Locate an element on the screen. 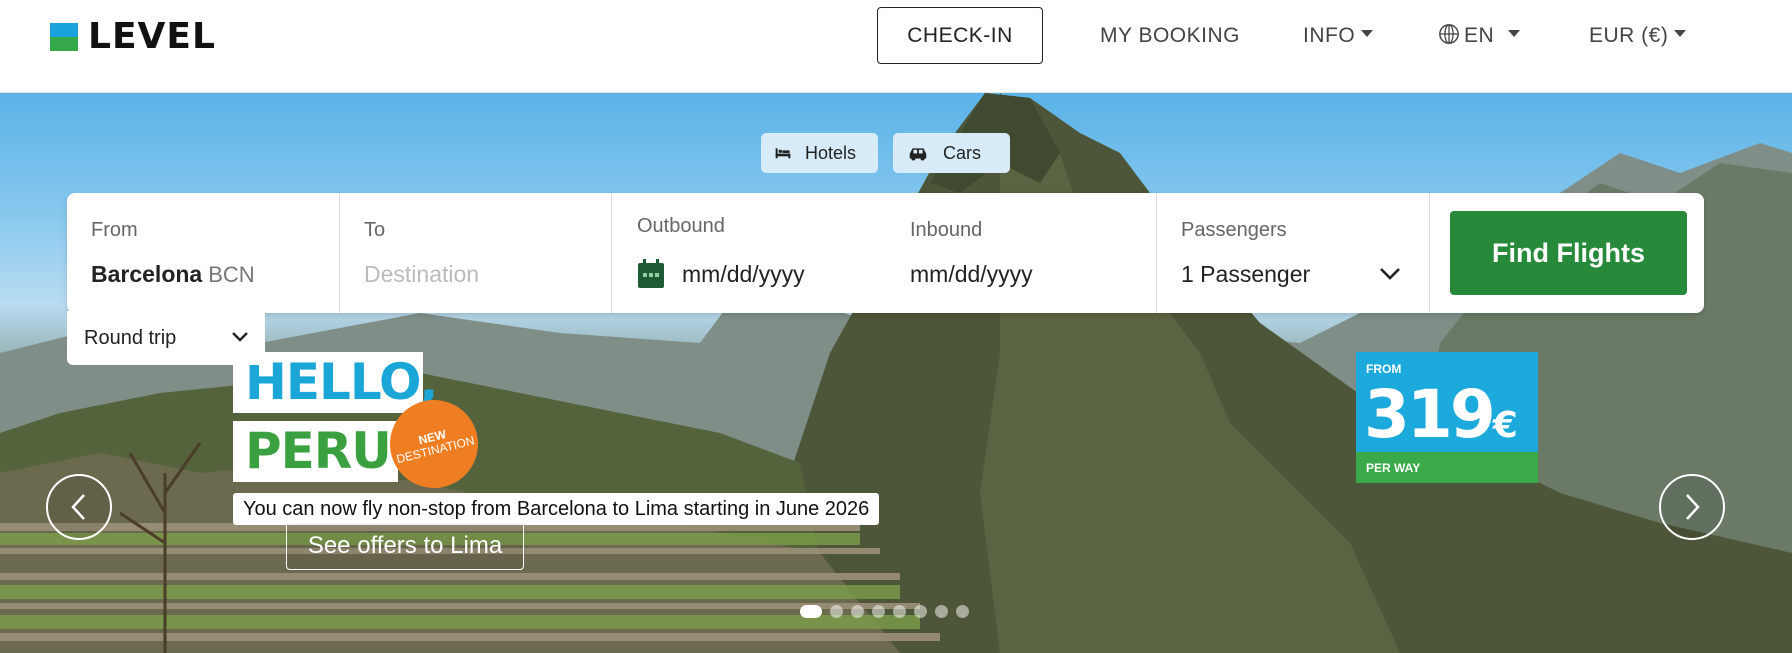  carousel-prev-button is located at coordinates (79, 507).